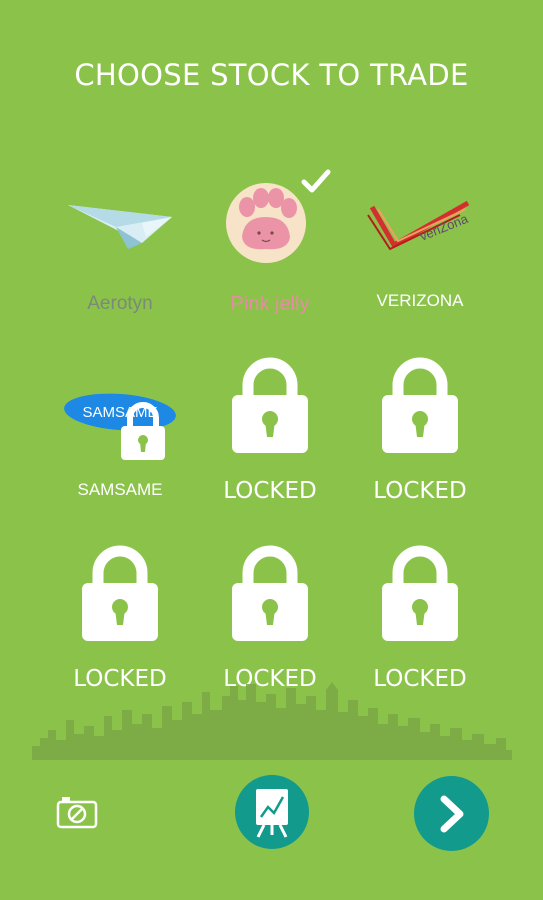 The width and height of the screenshot is (543, 900). I want to click on chart-button, so click(272, 812).